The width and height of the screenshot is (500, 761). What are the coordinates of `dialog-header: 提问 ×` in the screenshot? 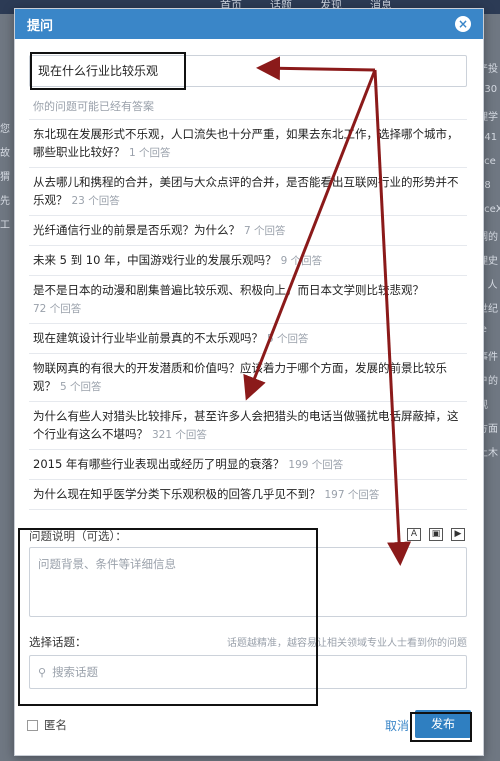 It's located at (249, 24).